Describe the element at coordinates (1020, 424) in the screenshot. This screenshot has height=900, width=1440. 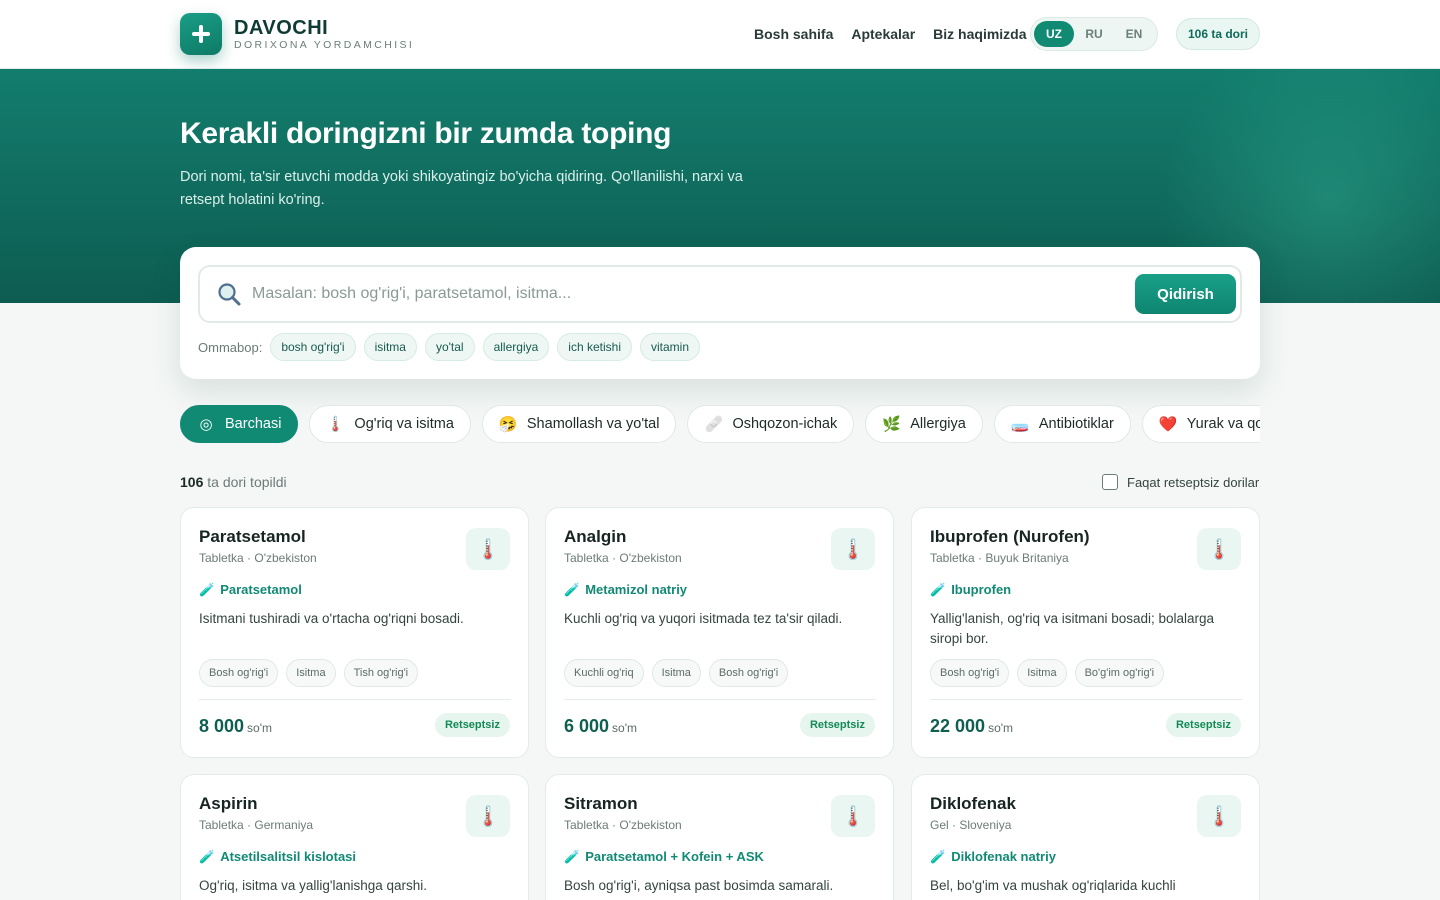
I see `petri-dish-icon: 🧫` at that location.